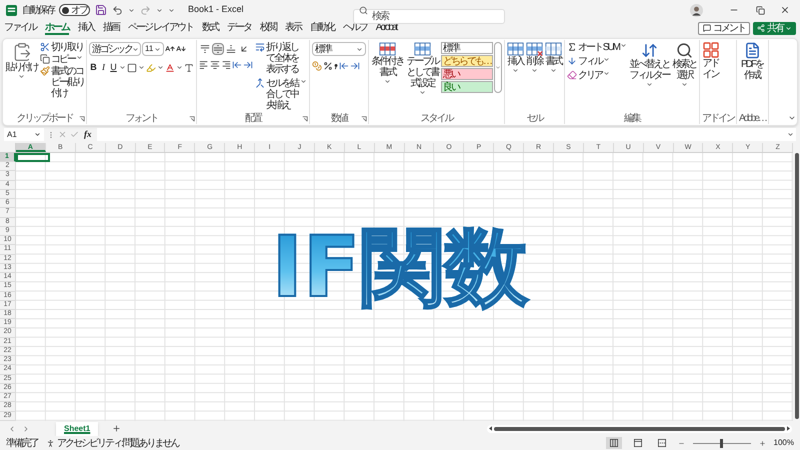  I want to click on menu-tab: 自動化, so click(322, 28).